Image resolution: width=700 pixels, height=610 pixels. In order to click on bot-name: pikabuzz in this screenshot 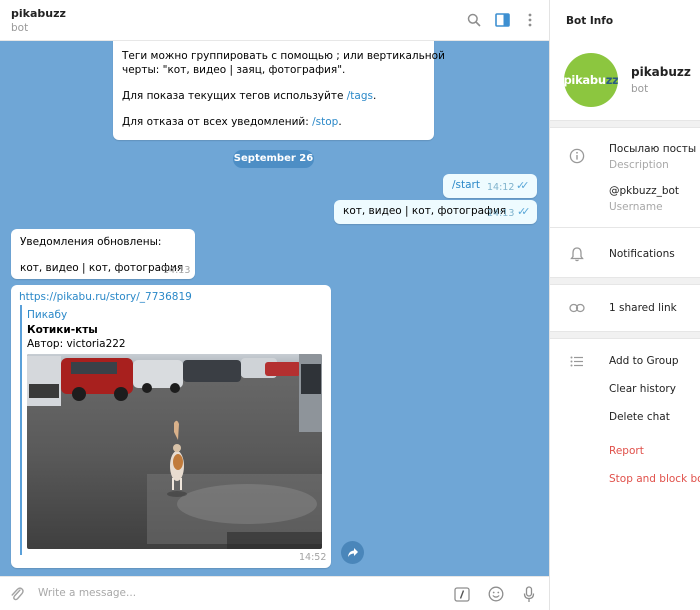, I will do `click(661, 72)`.